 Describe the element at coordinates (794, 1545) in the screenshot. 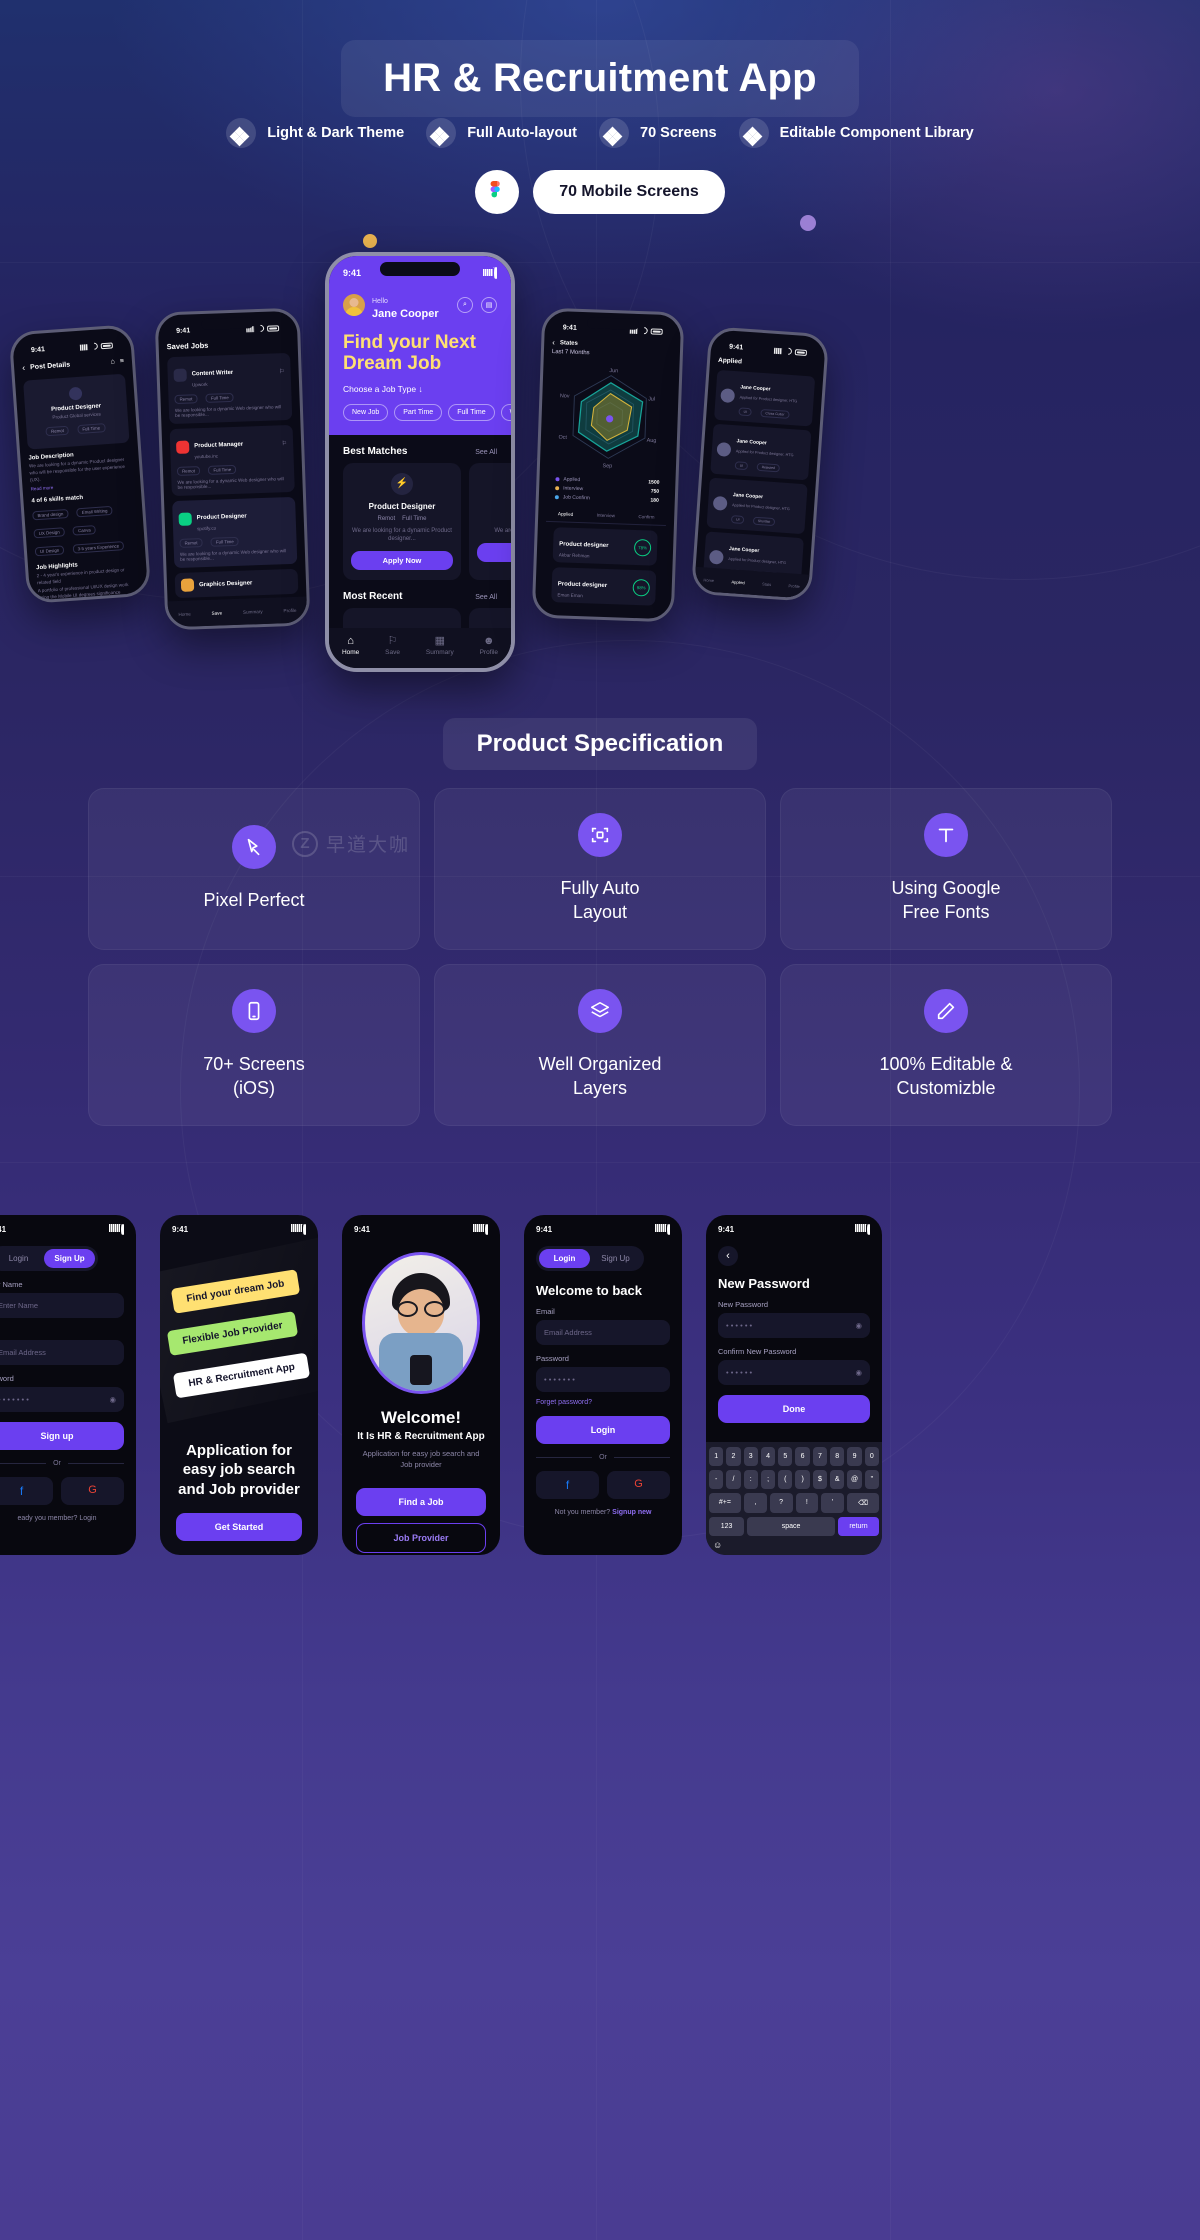

I see `emoji-icon: ☺` at that location.